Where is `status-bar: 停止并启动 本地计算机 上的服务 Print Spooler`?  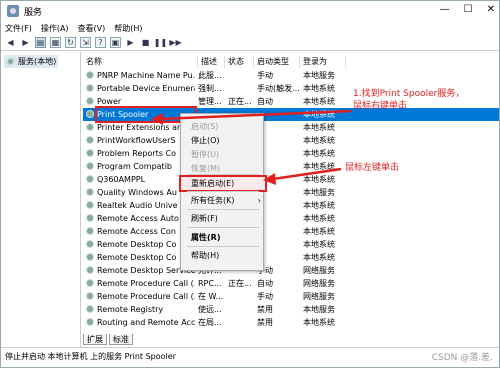
status-bar: 停止并启动 本地计算机 上的服务 Print Spooler is located at coordinates (250, 357).